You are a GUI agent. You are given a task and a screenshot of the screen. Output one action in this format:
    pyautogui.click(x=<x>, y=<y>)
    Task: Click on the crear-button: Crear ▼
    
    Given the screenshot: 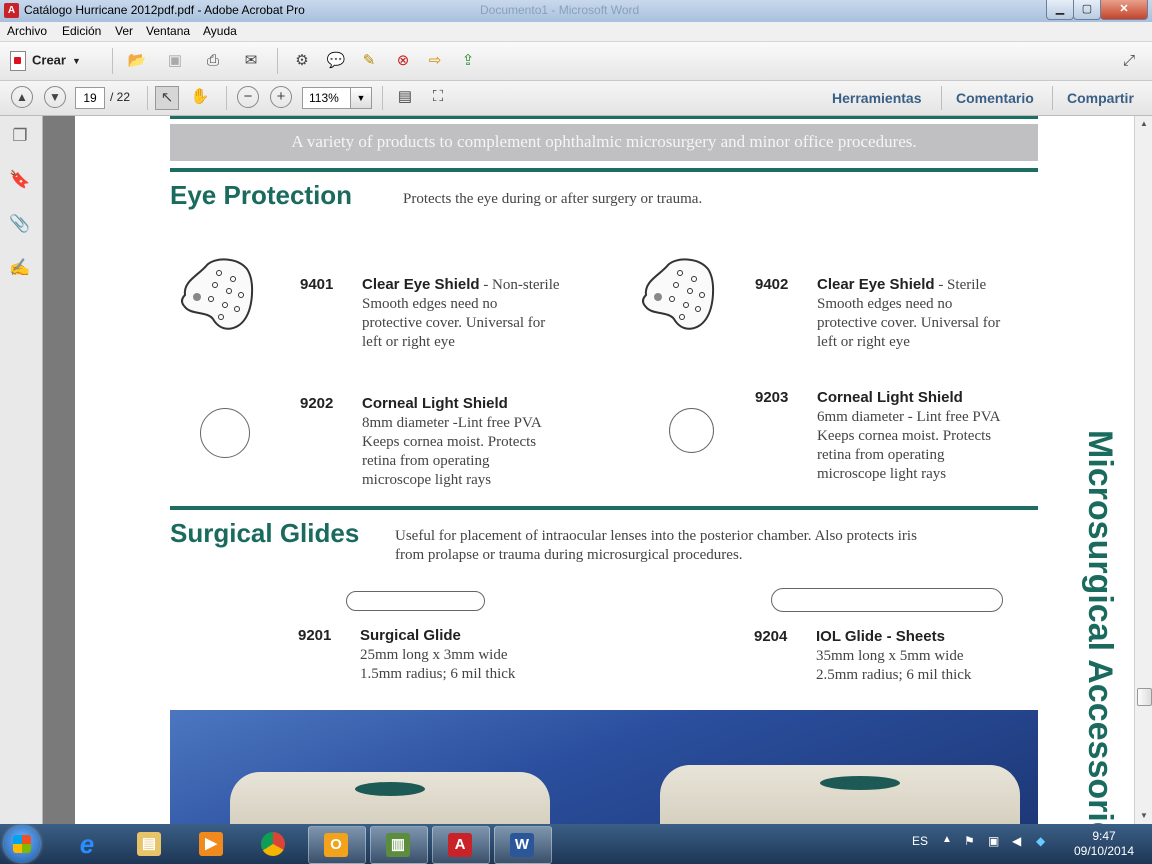 What is the action you would take?
    pyautogui.click(x=45, y=61)
    